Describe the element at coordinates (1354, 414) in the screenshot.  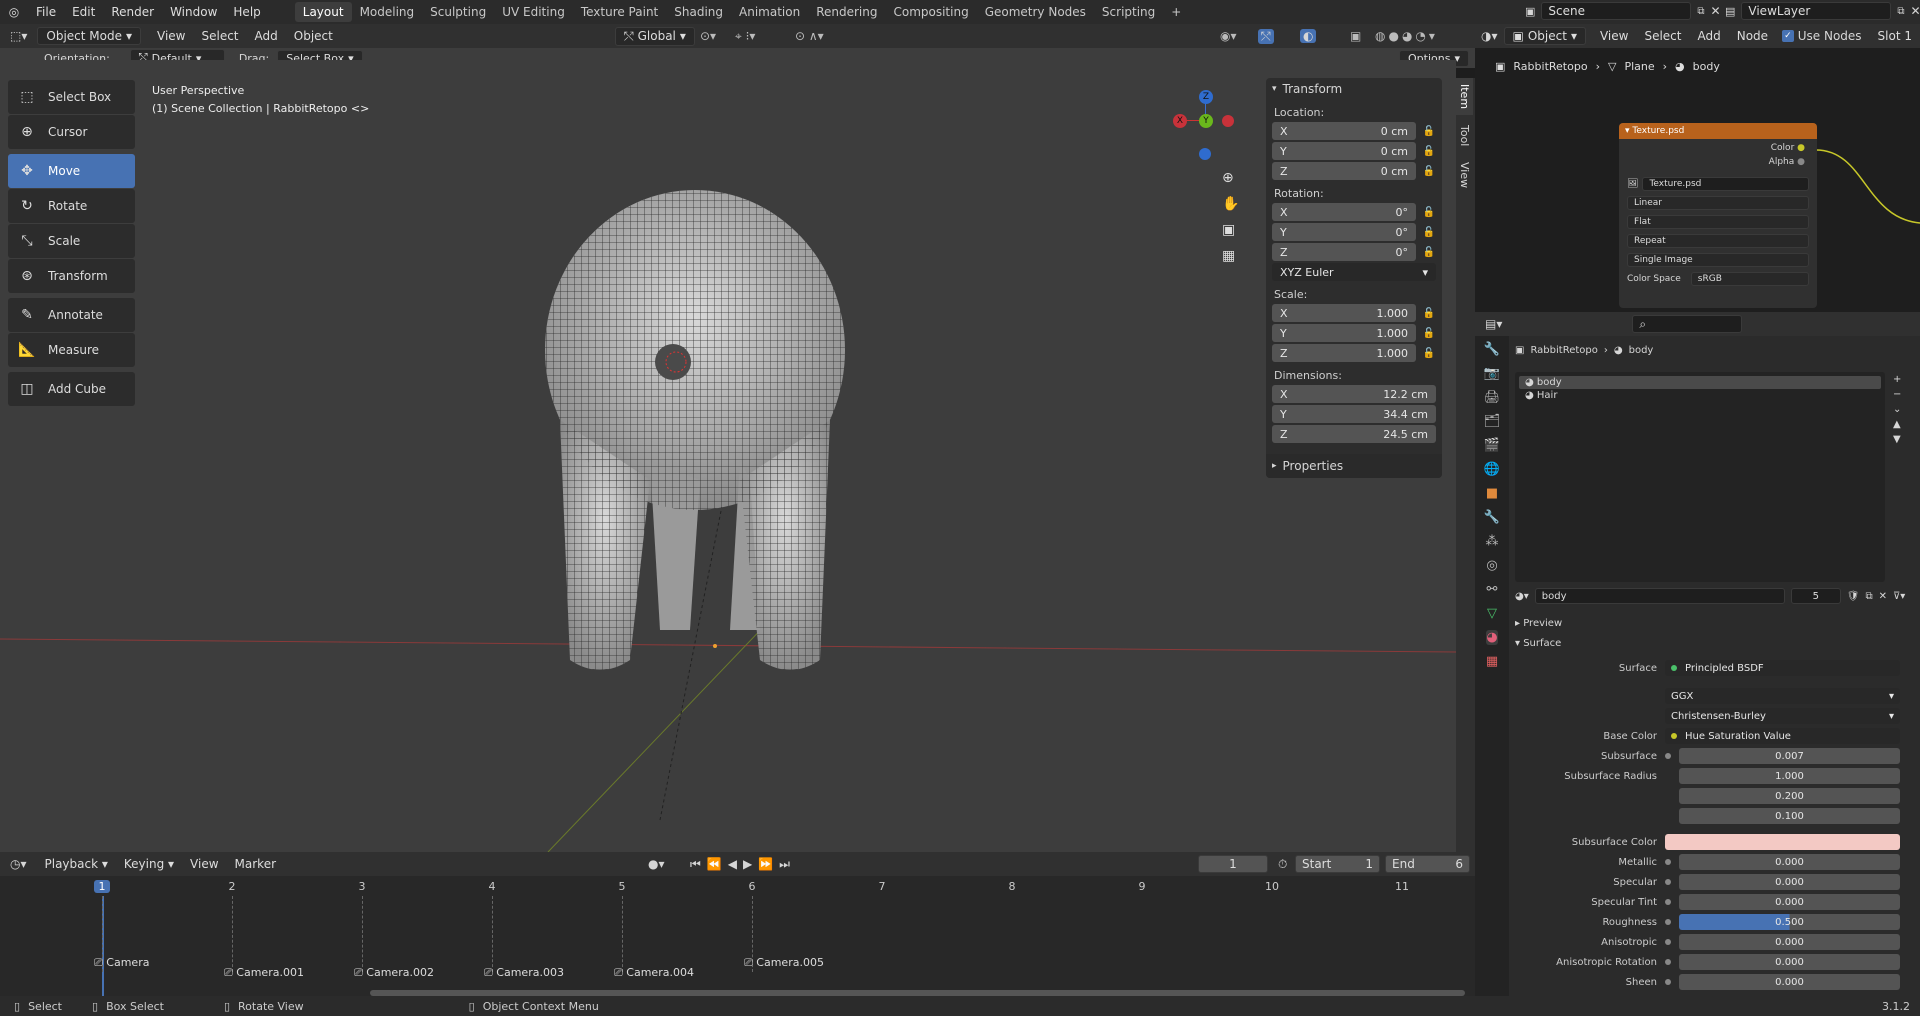
I see `dimensions-y-field: Y 34.4 cm` at that location.